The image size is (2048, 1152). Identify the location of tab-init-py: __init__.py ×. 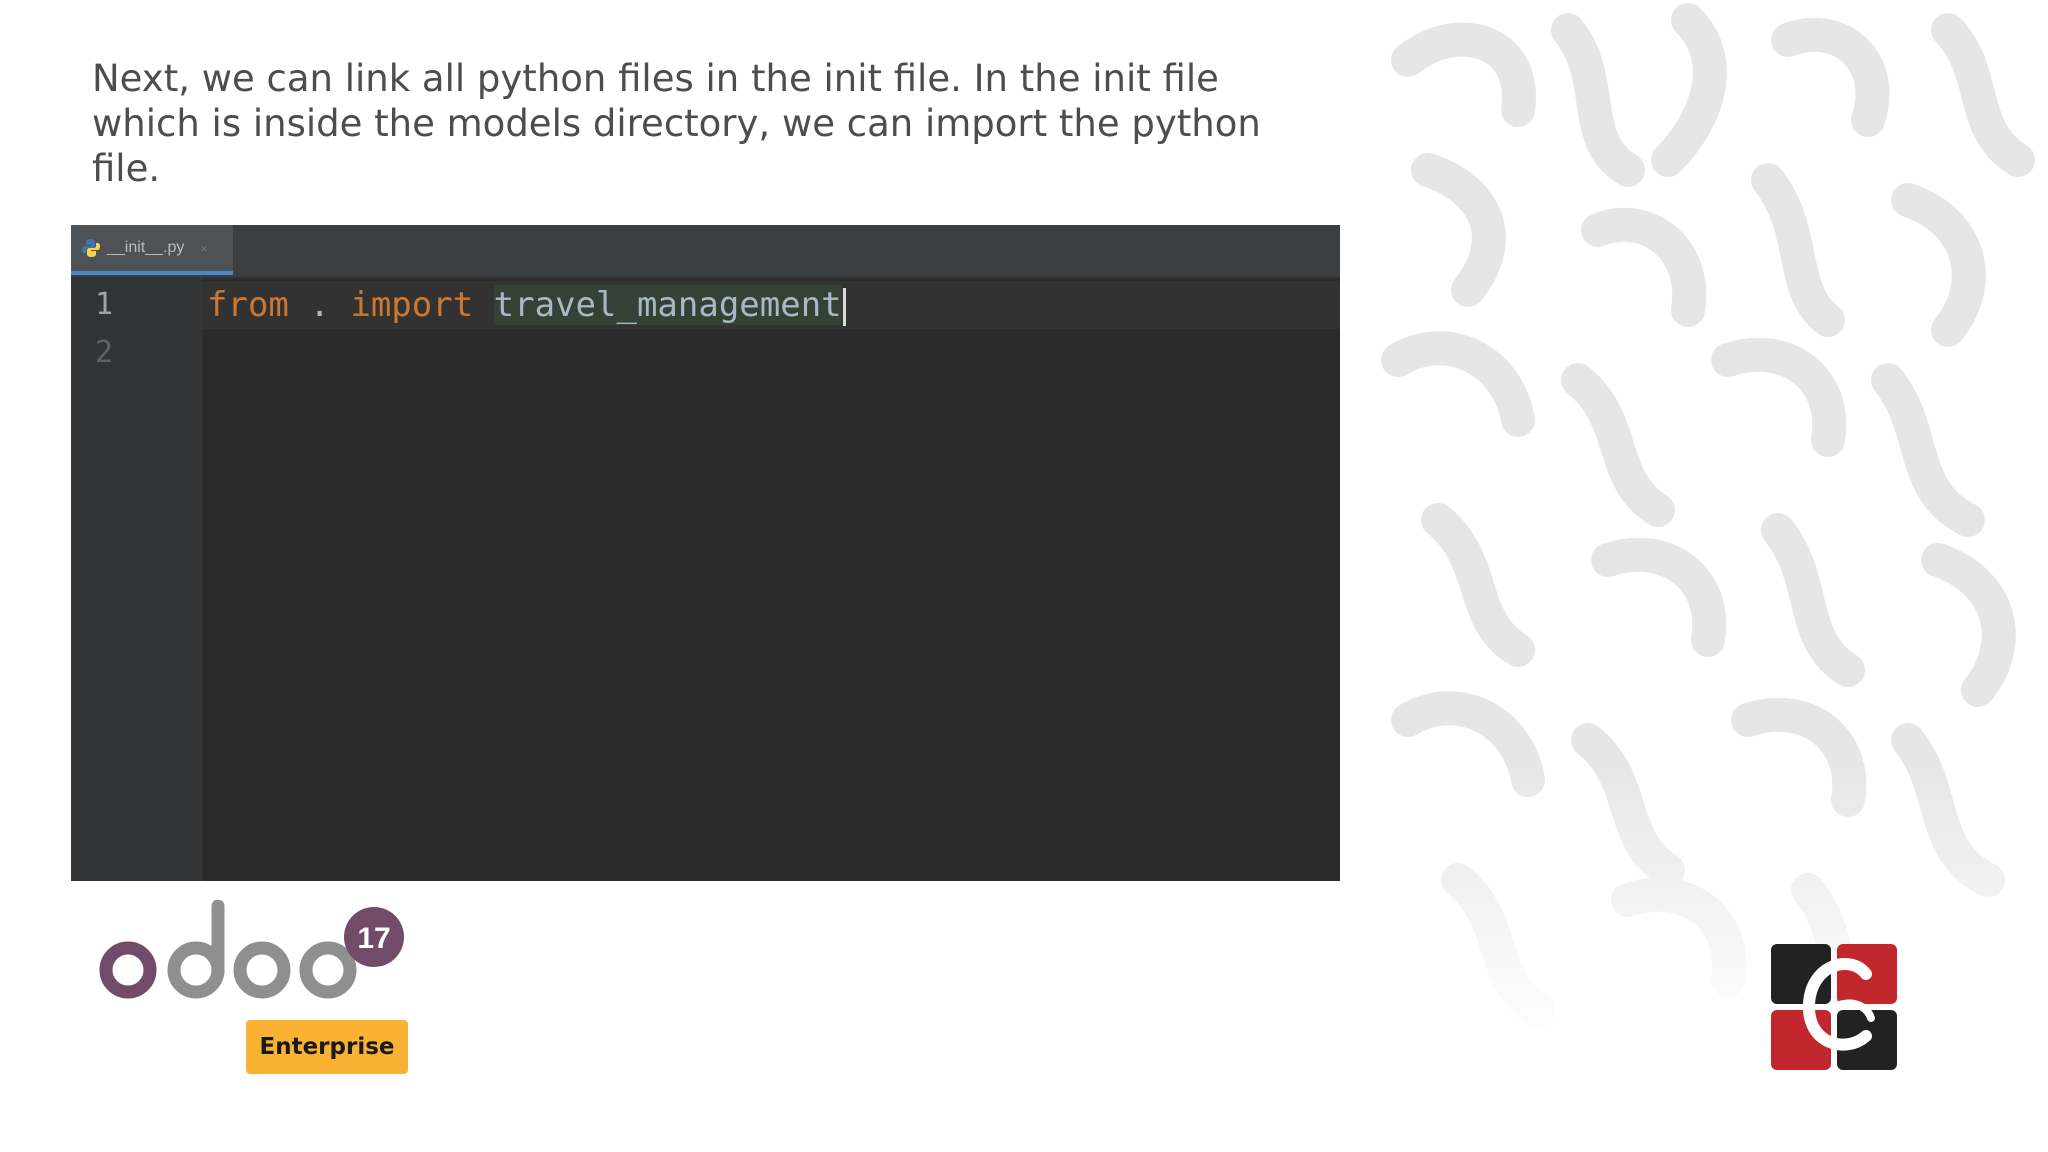
(152, 250).